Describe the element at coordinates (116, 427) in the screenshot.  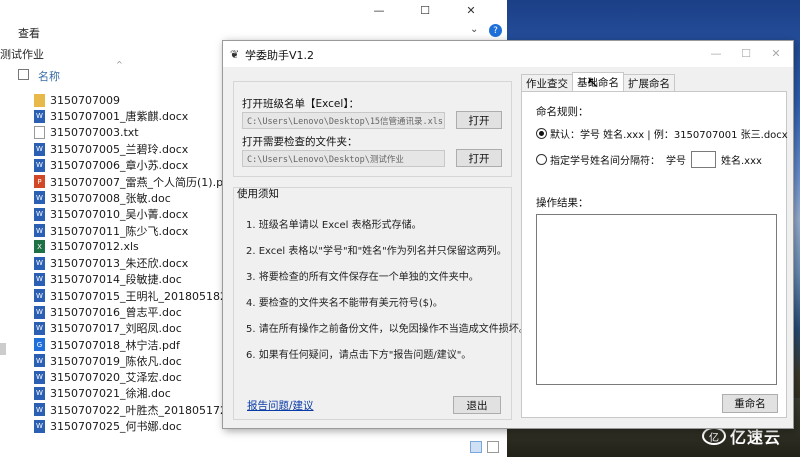
I see `file-name: 3150707025_何书娜.doc` at that location.